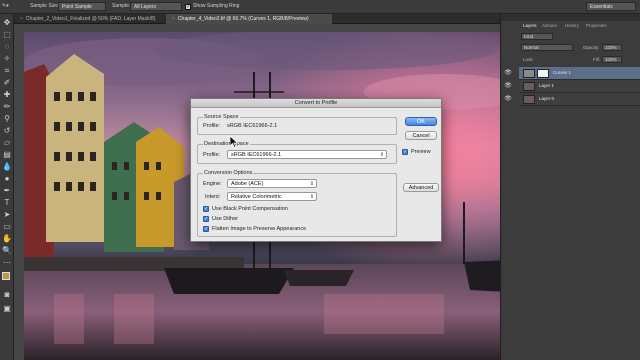 The width and height of the screenshot is (640, 360). Describe the element at coordinates (156, 6) in the screenshot. I see `sample-select: All Layers` at that location.